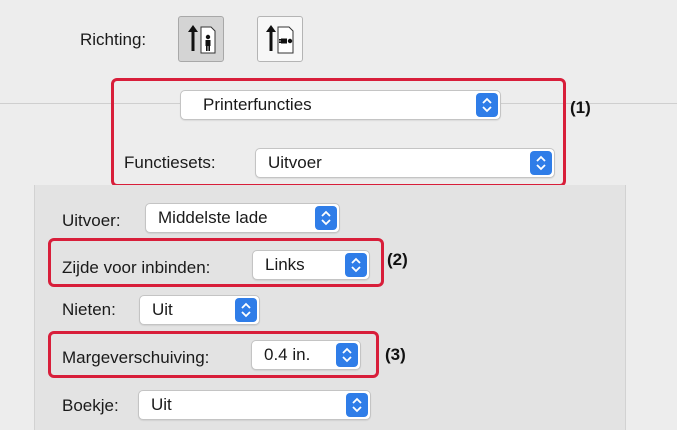 The image size is (677, 430). Describe the element at coordinates (395, 354) in the screenshot. I see `callout-3: (3)` at that location.